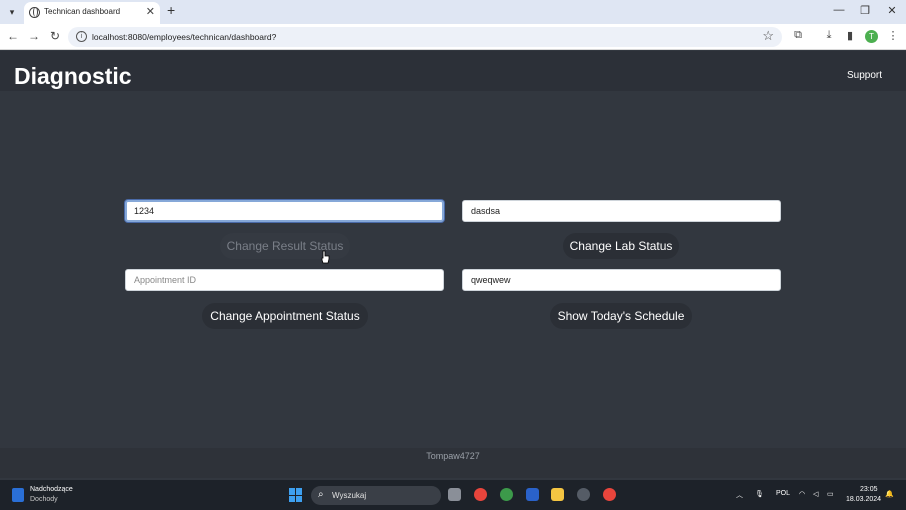 This screenshot has height=510, width=906. I want to click on minimize-icon: —, so click(839, 10).